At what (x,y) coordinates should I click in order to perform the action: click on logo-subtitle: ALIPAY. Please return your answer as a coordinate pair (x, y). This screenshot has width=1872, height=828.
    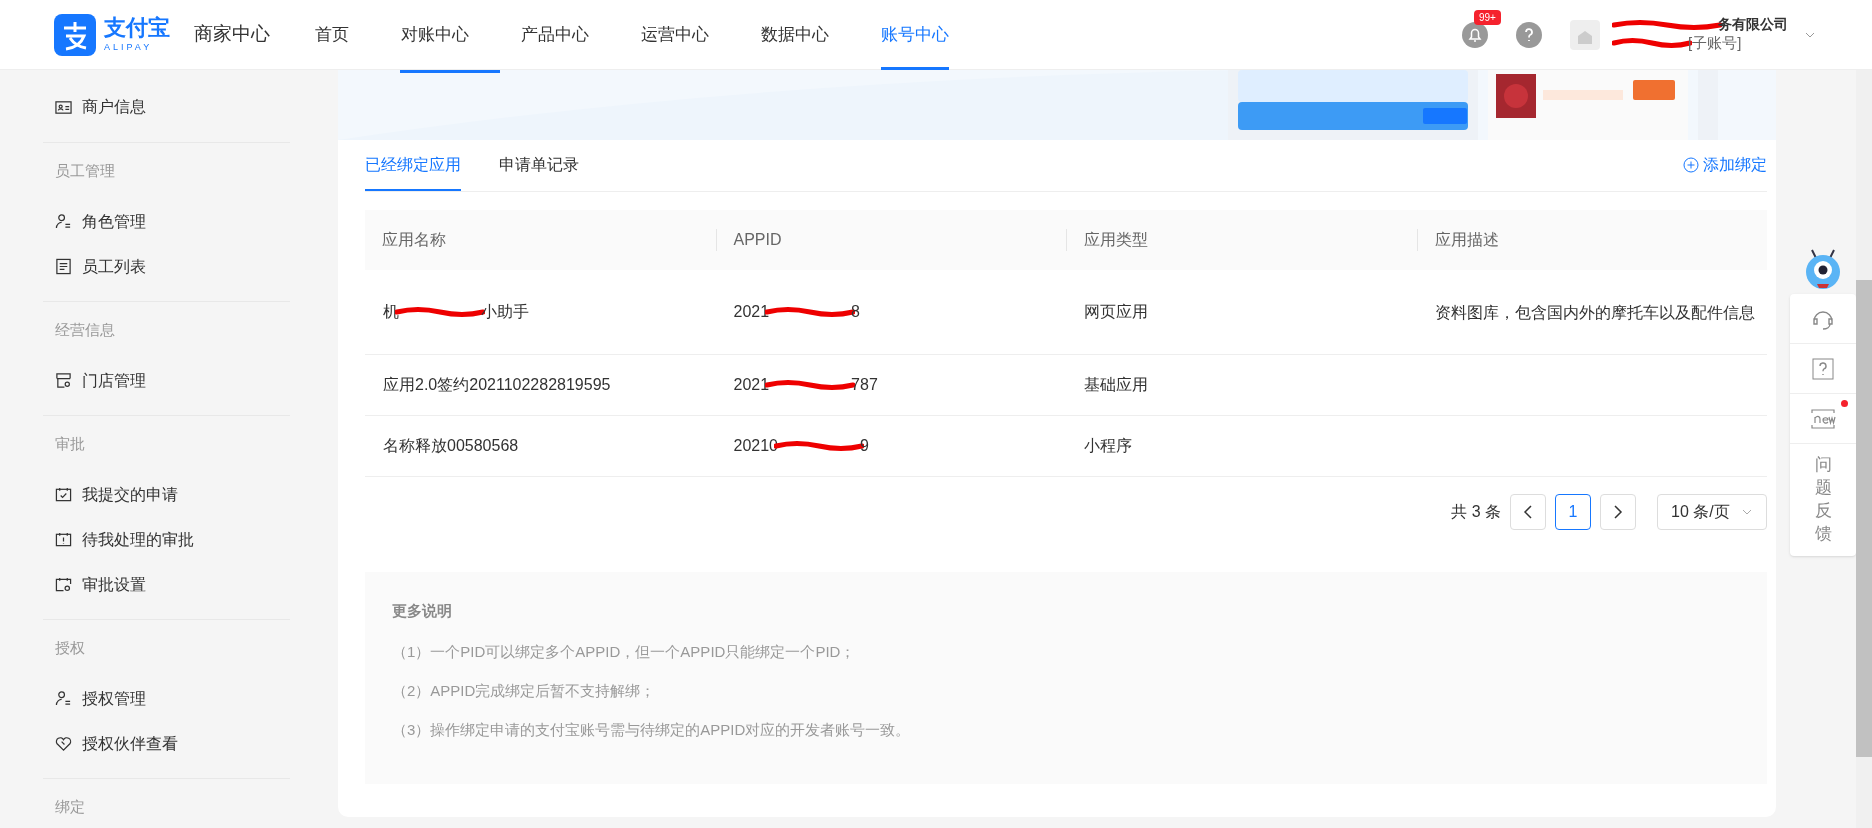
    Looking at the image, I should click on (129, 47).